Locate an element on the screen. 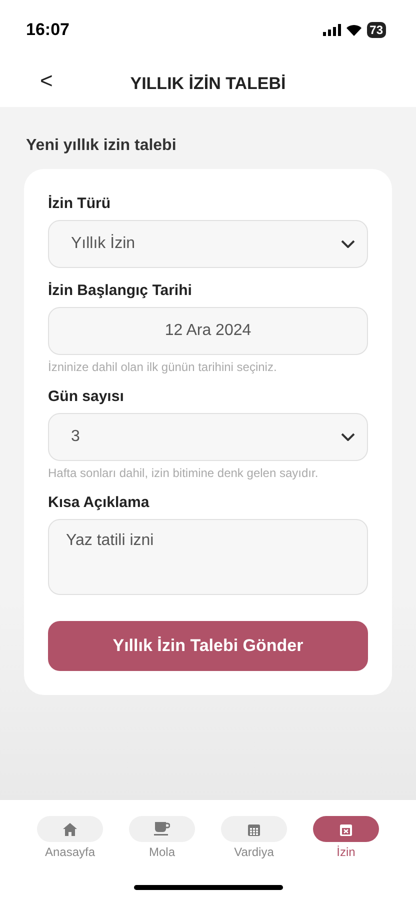 The height and width of the screenshot is (900, 416). field-label: Gün sayısı is located at coordinates (86, 396).